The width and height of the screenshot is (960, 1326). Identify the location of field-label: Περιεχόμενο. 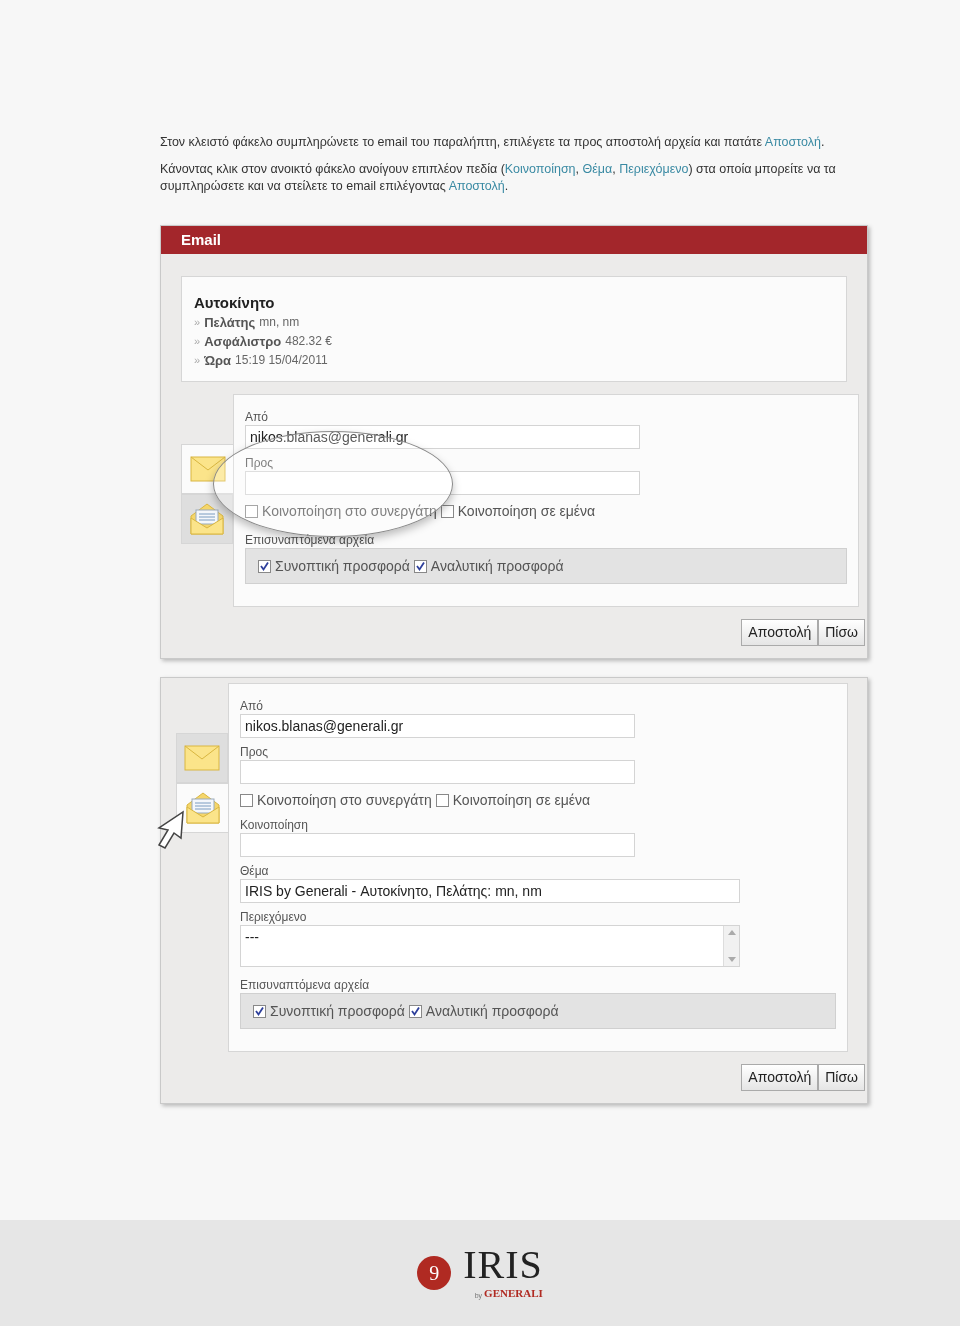
(274, 917).